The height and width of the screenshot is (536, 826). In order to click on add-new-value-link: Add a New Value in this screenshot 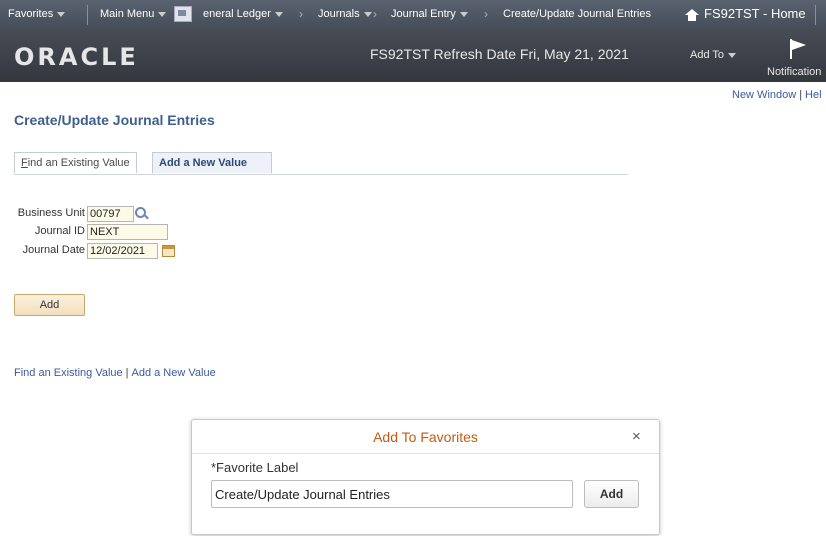, I will do `click(174, 373)`.